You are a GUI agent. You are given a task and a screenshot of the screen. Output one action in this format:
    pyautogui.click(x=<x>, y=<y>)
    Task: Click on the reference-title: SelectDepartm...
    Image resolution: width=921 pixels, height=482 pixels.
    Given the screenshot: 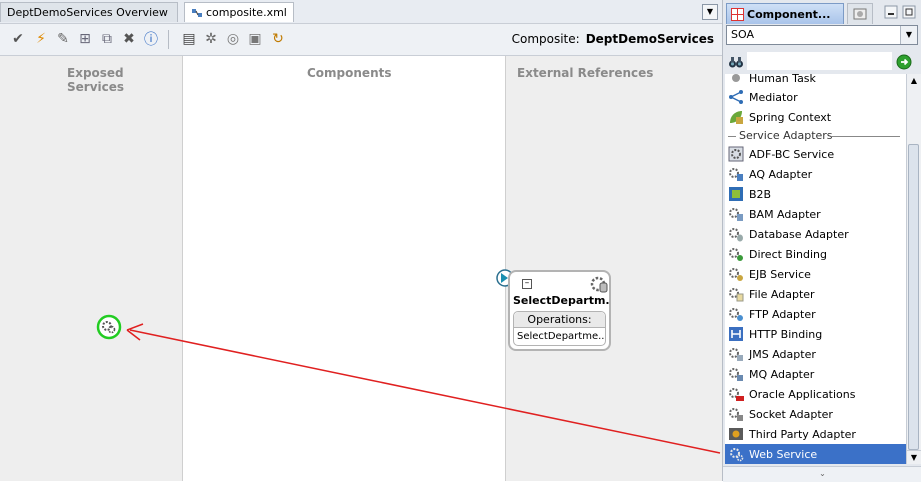 What is the action you would take?
    pyautogui.click(x=561, y=300)
    